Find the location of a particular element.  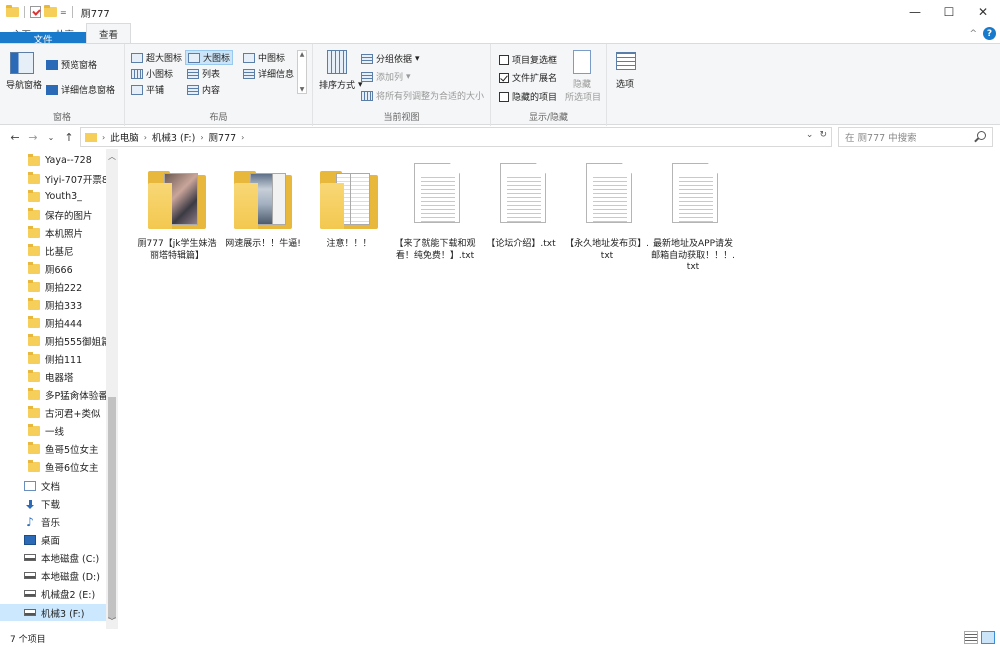

nav-folder: 电器塔 is located at coordinates (68, 376).